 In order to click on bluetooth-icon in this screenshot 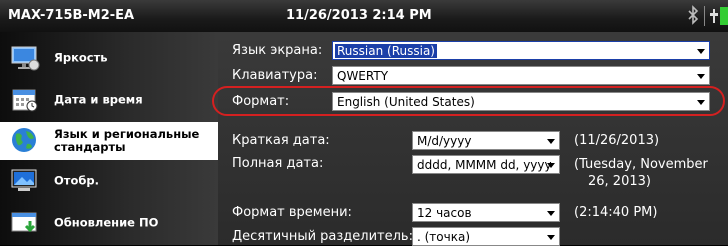, I will do `click(693, 15)`.